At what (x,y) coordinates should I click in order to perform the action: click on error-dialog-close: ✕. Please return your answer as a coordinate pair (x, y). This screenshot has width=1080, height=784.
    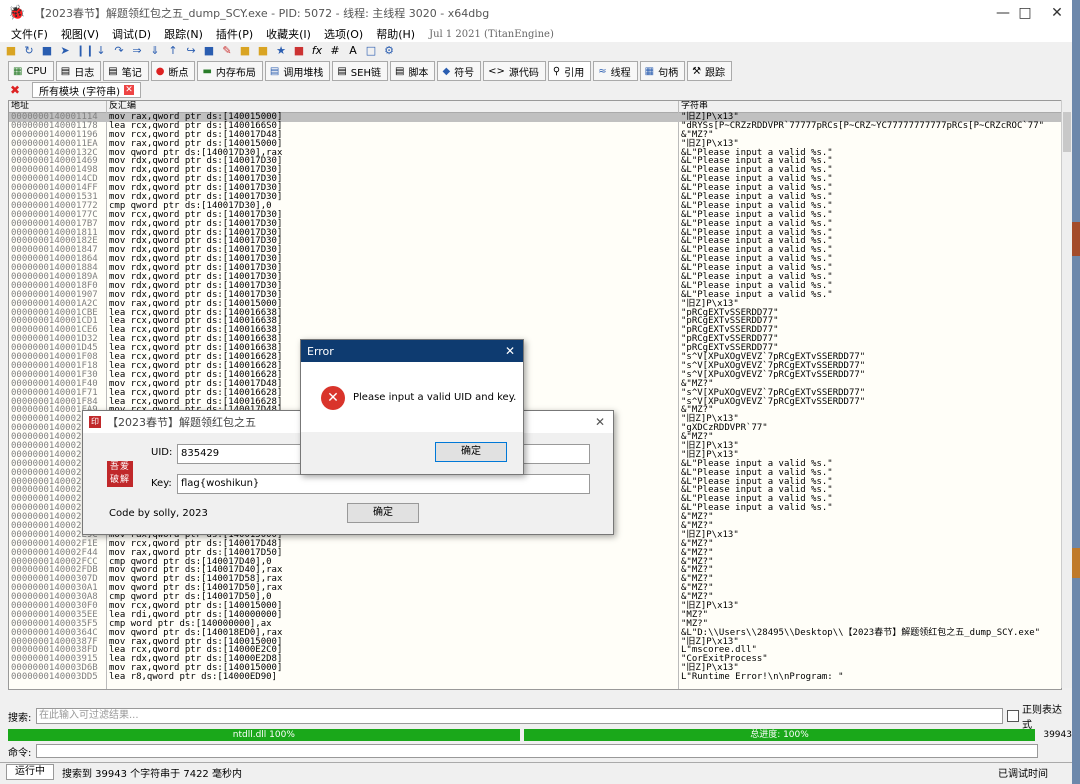
    Looking at the image, I should click on (510, 351).